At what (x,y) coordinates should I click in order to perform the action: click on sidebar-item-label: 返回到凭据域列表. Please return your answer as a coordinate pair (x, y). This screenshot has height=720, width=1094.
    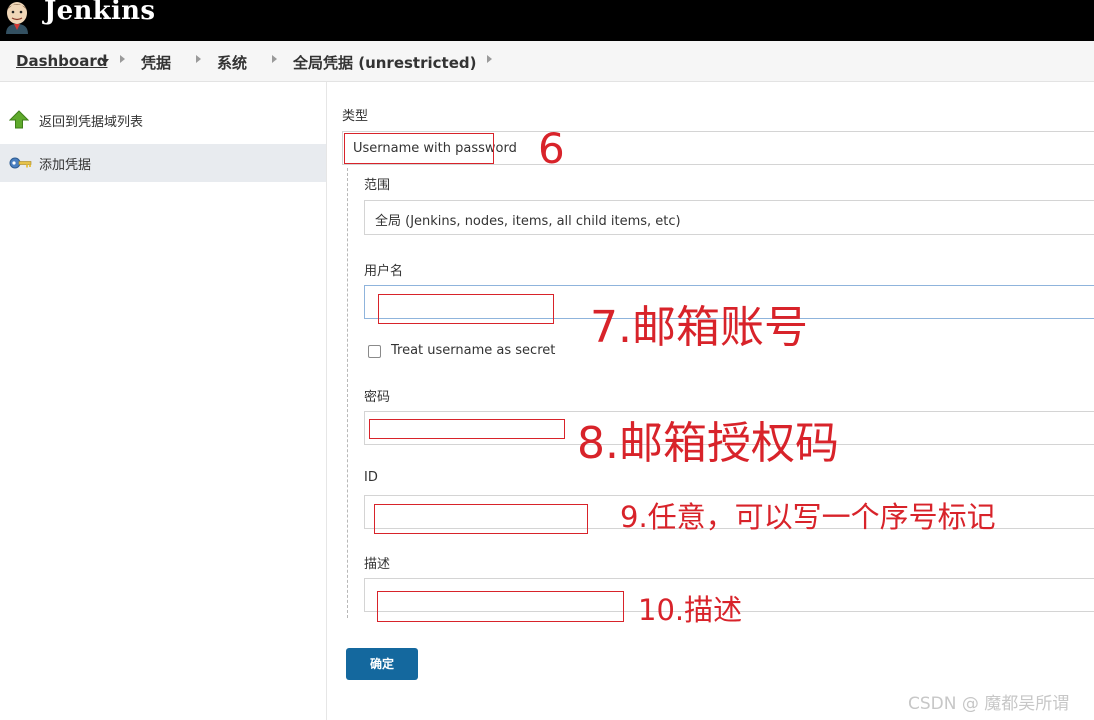
    Looking at the image, I should click on (91, 122).